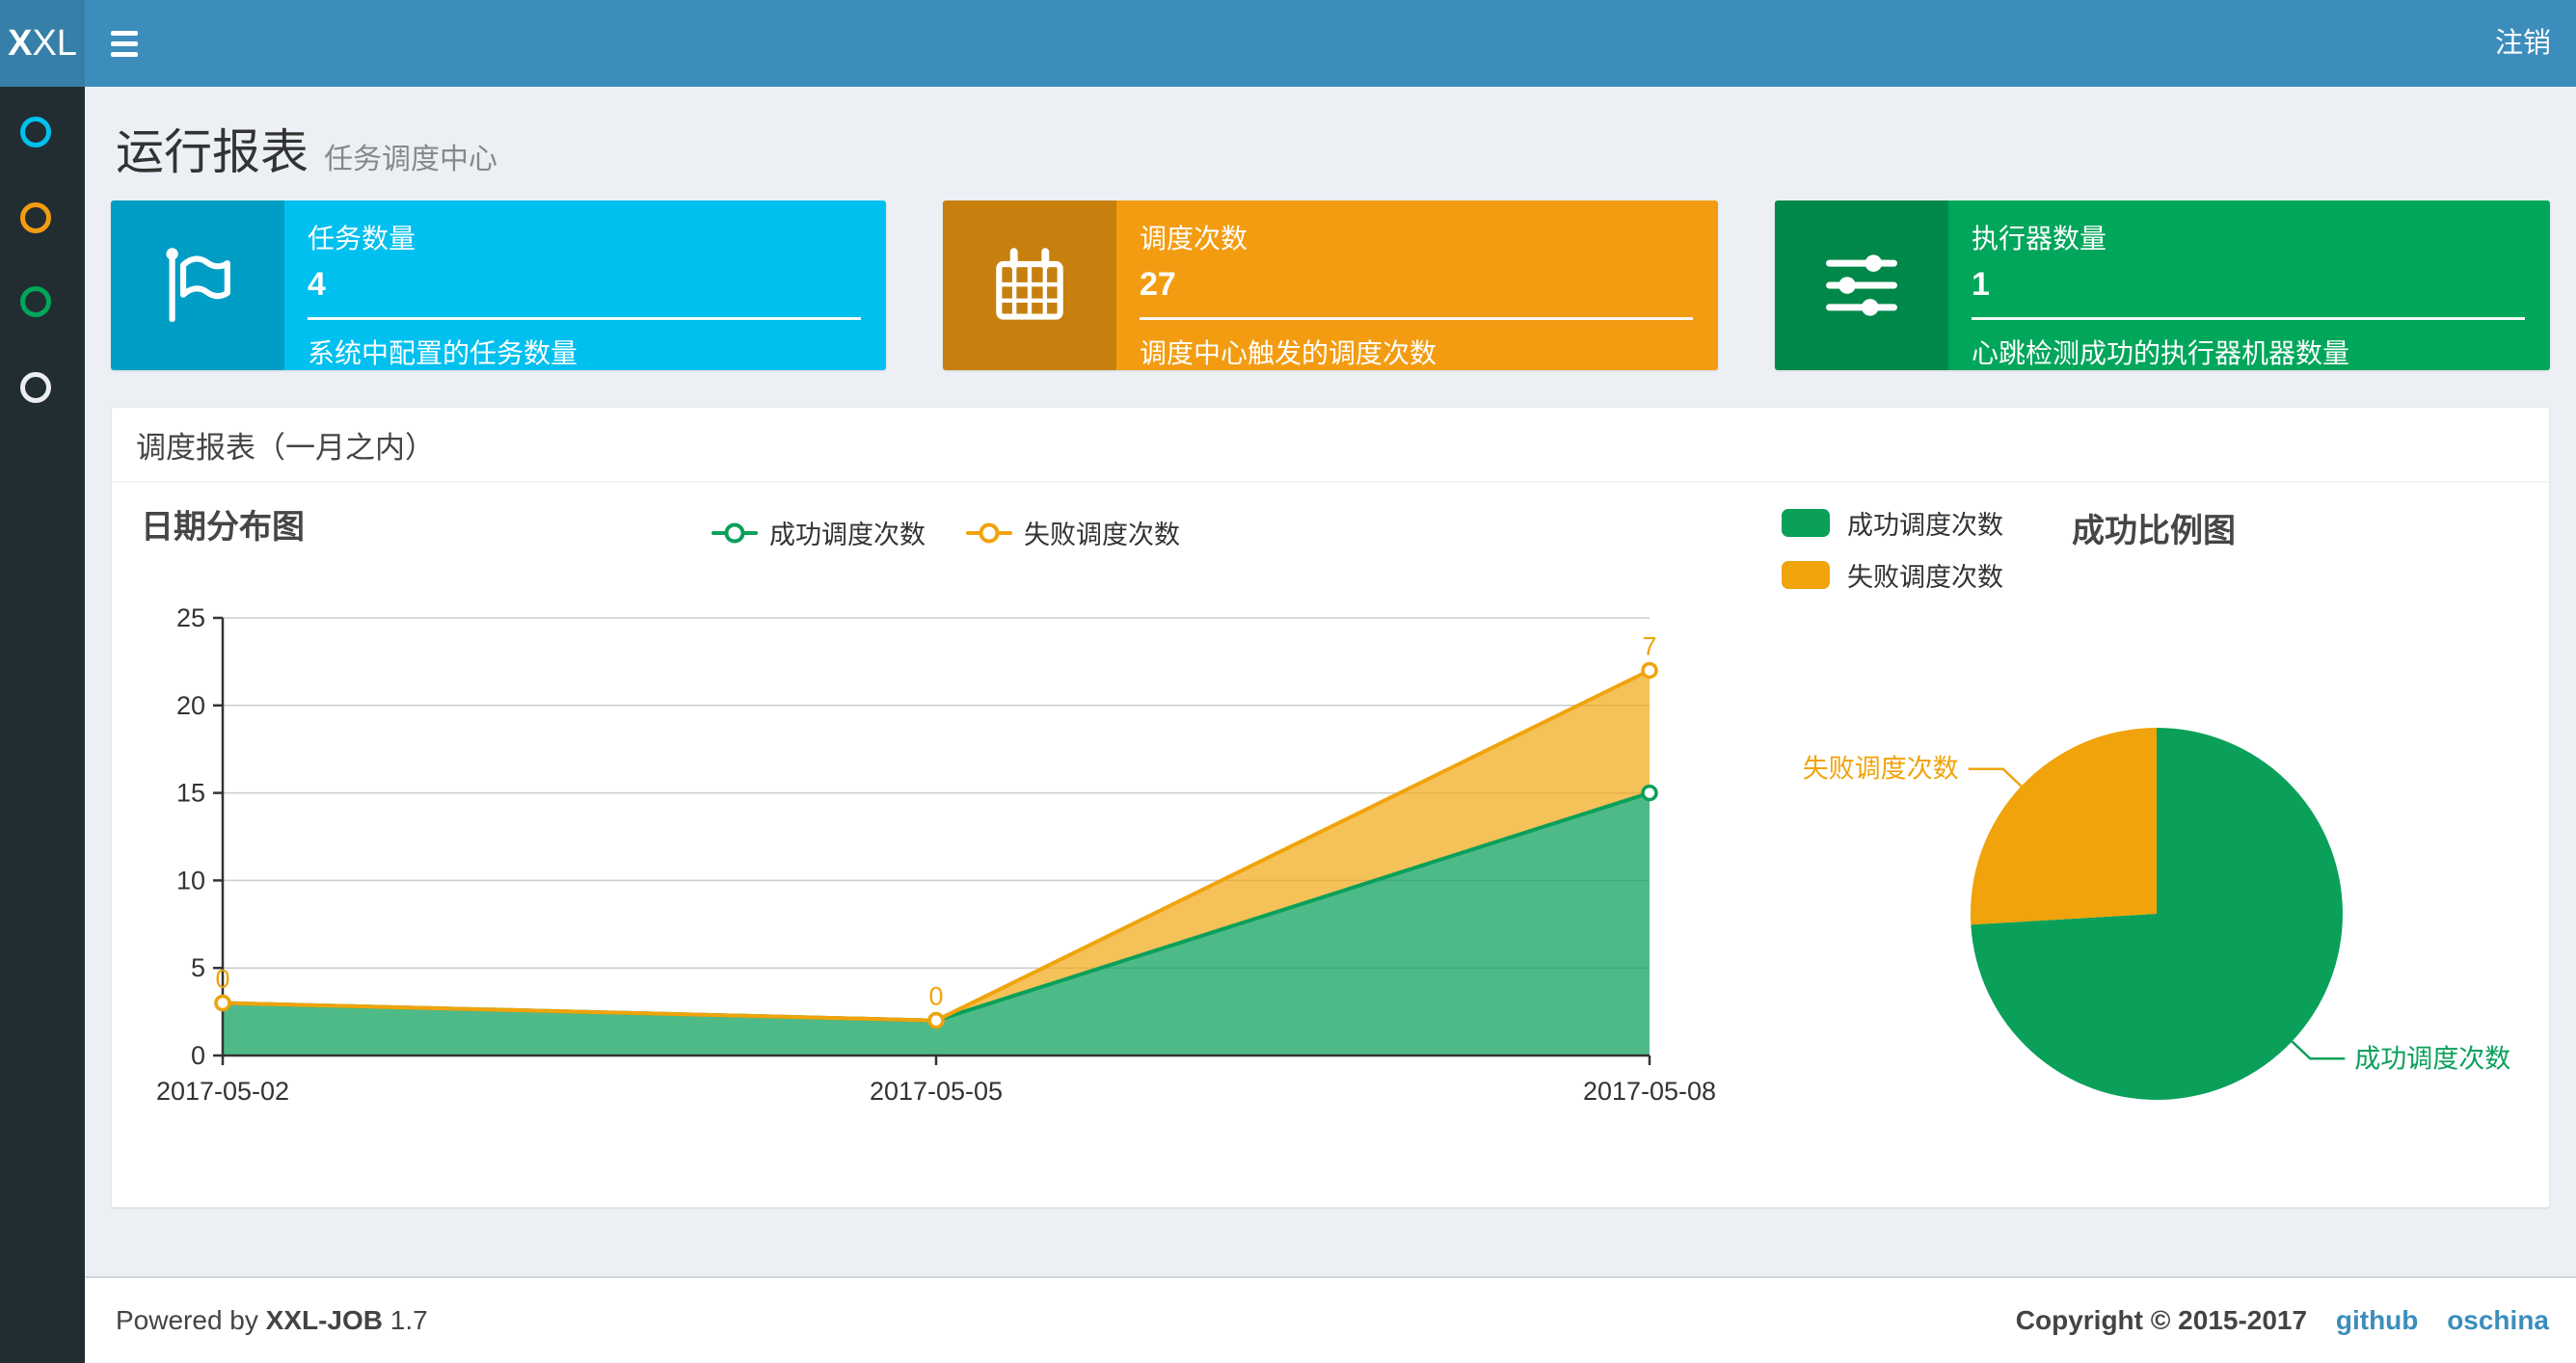  What do you see at coordinates (408, 1320) in the screenshot?
I see `brand-version: 1.7` at bounding box center [408, 1320].